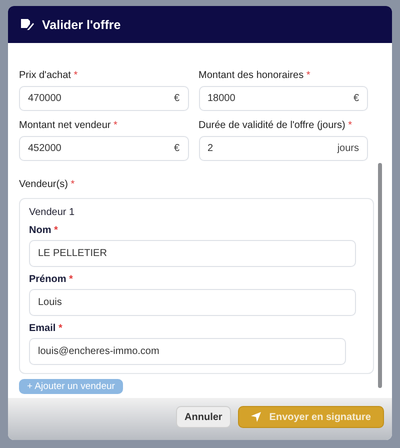 This screenshot has width=400, height=448. What do you see at coordinates (204, 417) in the screenshot?
I see `cancel-button: Annuler` at bounding box center [204, 417].